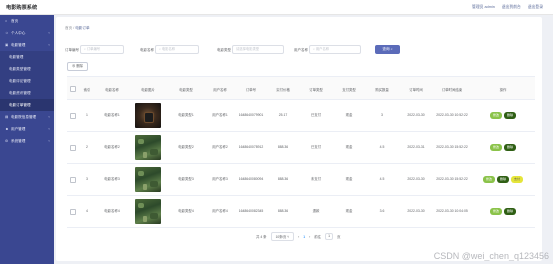 The height and width of the screenshot is (264, 553). What do you see at coordinates (102, 49) in the screenshot?
I see `order-no-input: ⌕订单编号` at bounding box center [102, 49].